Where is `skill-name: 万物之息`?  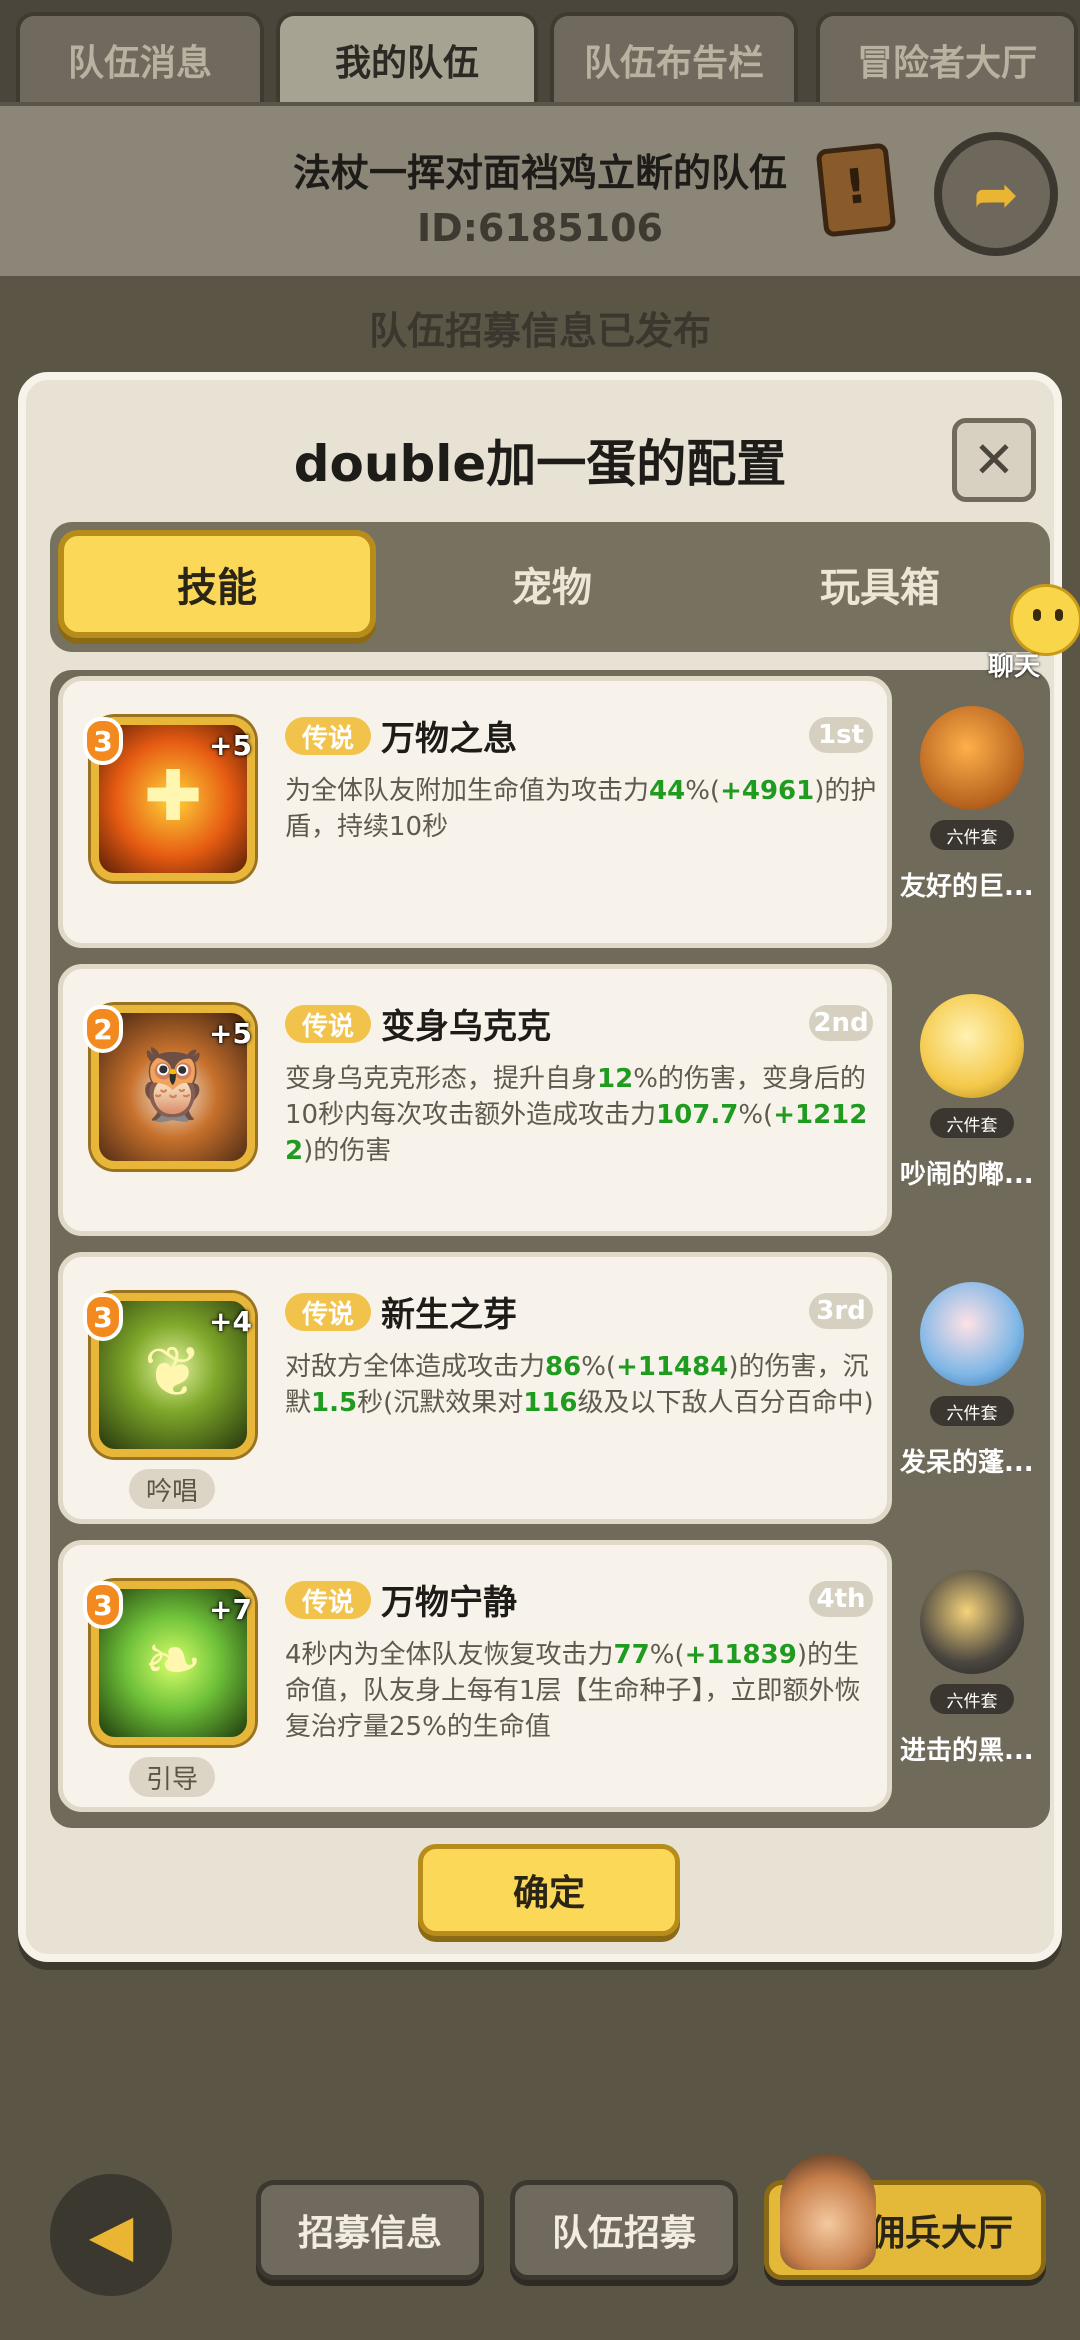
skill-name: 万物之息 is located at coordinates (449, 739).